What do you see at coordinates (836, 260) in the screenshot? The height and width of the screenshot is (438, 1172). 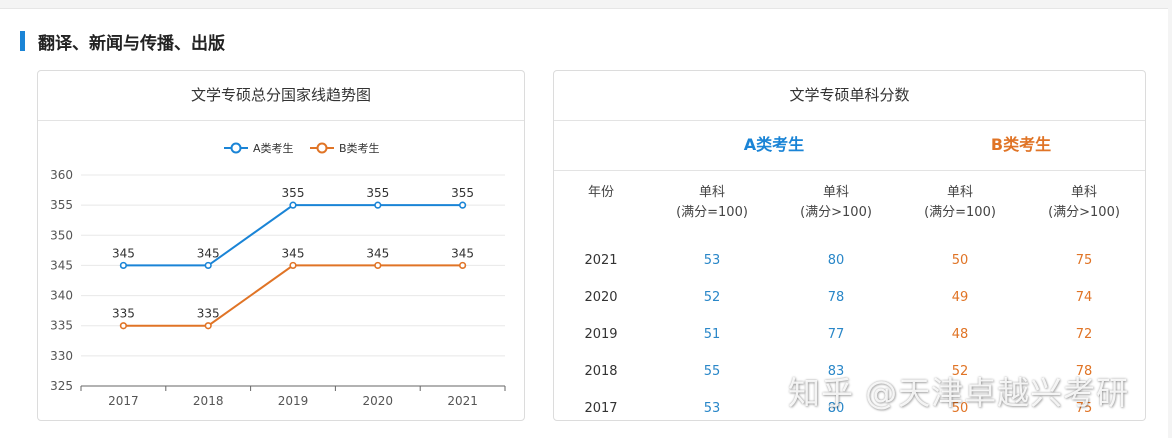 I see `table-cell-score: 80` at bounding box center [836, 260].